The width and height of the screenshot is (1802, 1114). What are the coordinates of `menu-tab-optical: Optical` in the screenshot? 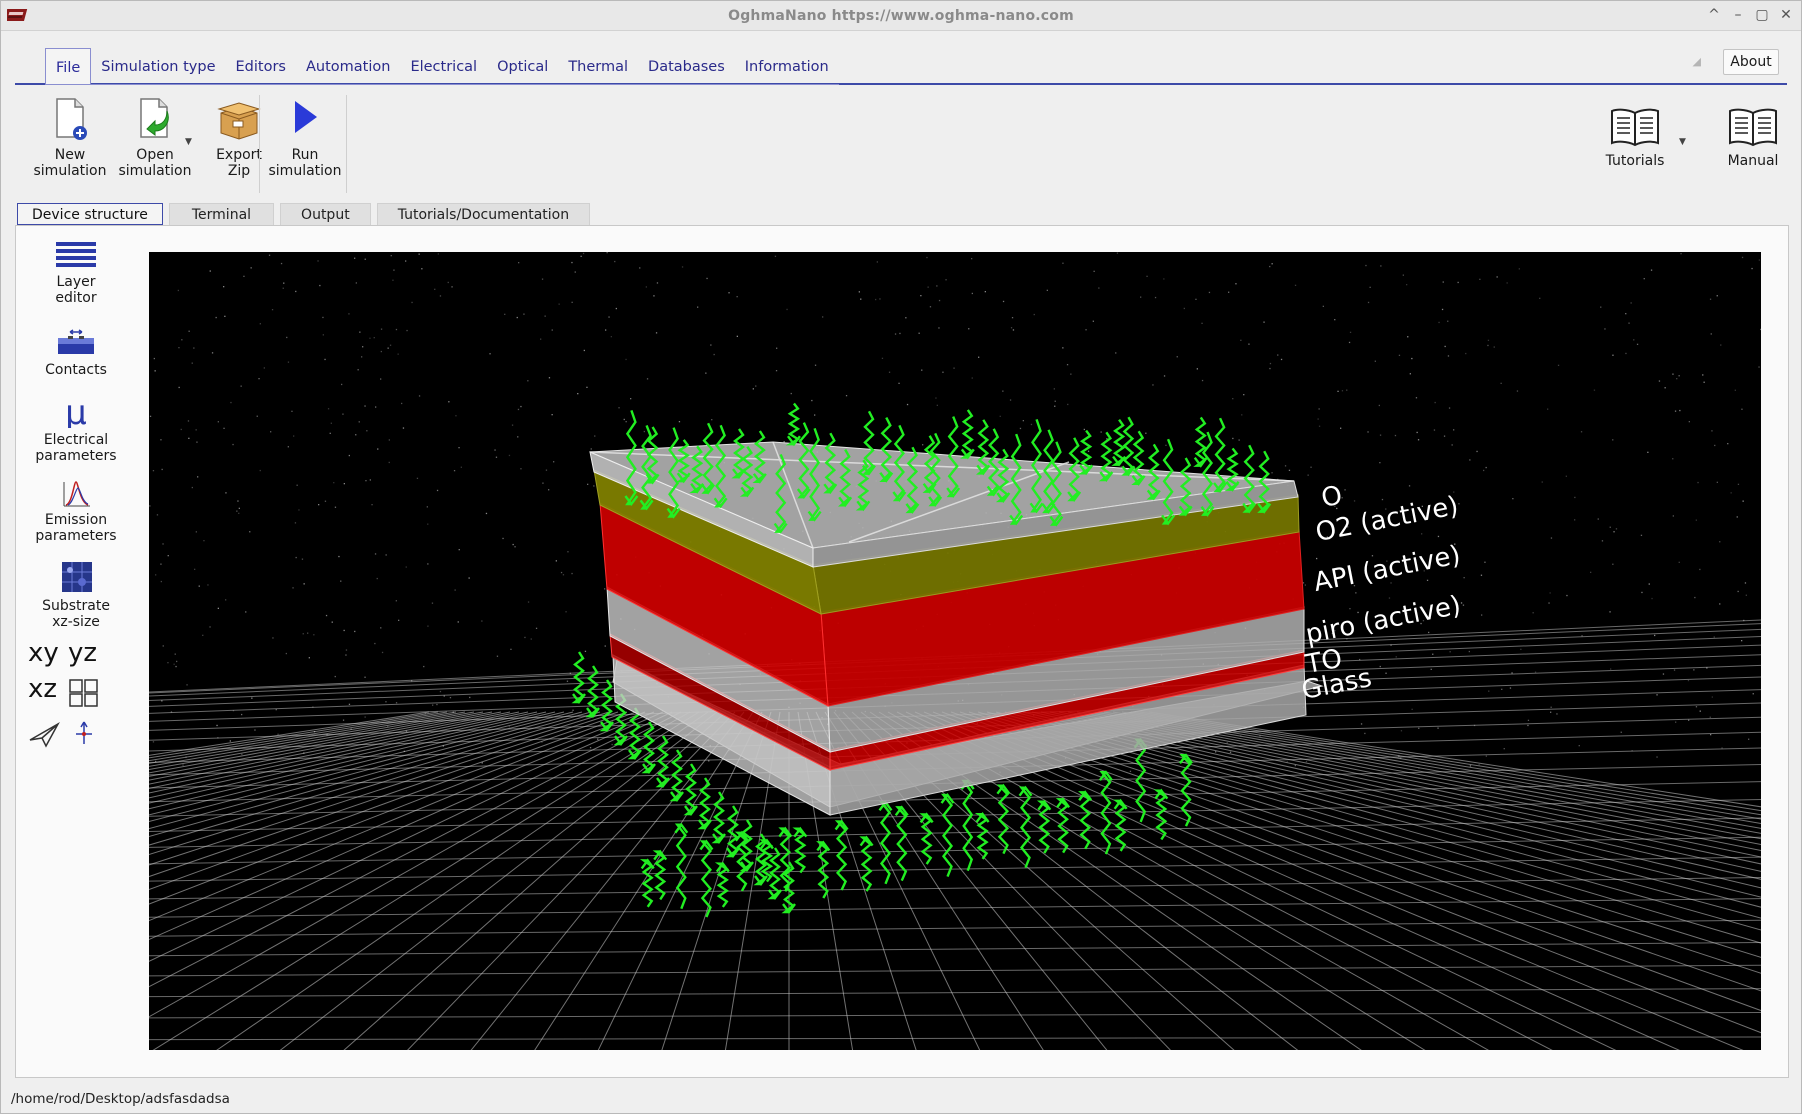 It's located at (522, 67).